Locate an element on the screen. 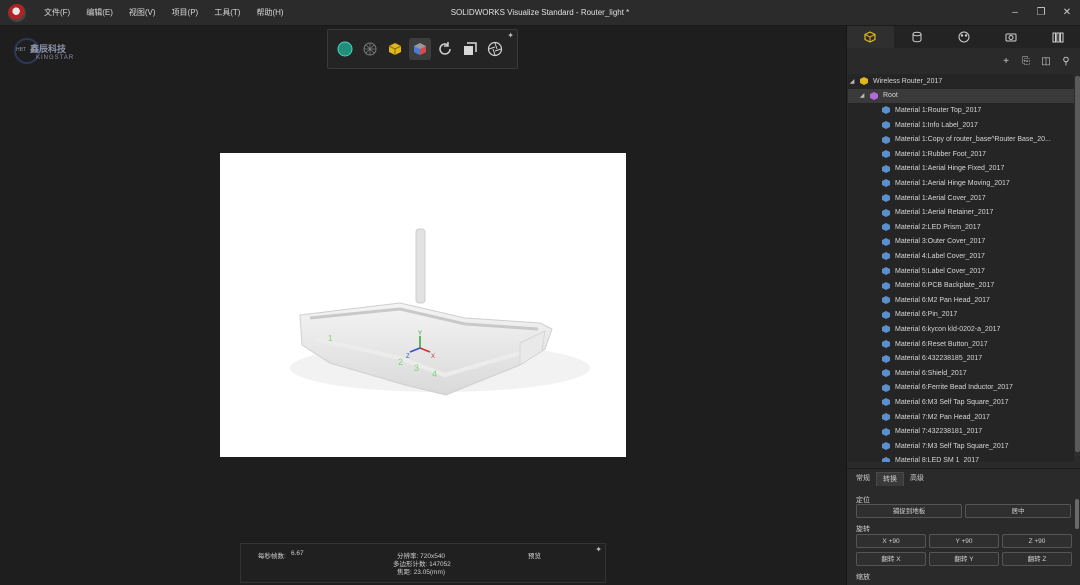 The width and height of the screenshot is (1080, 585). cube-select-icon is located at coordinates (395, 49).